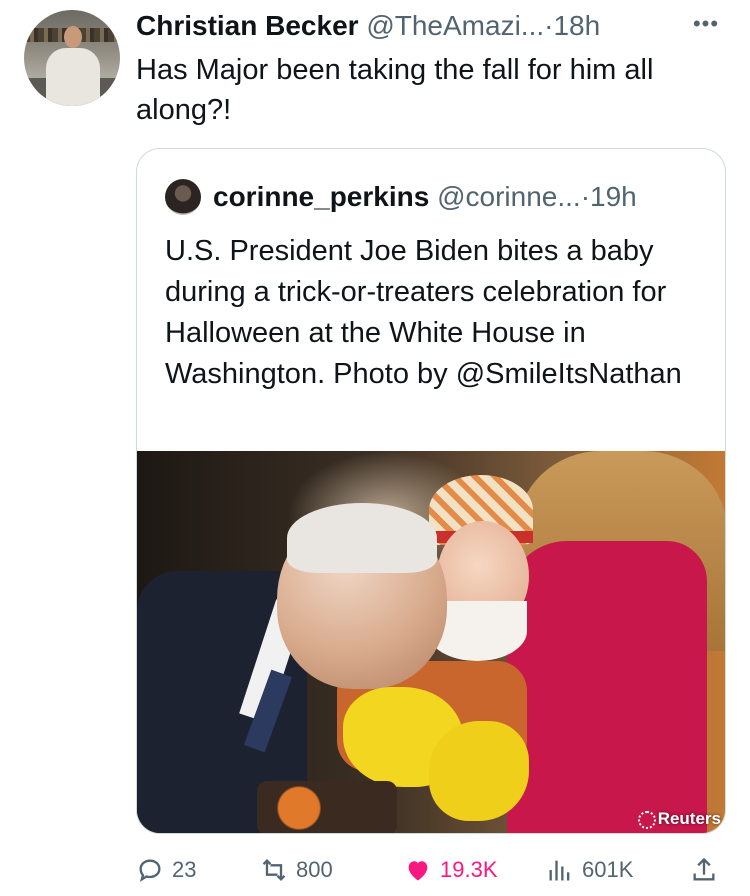  I want to click on more-icon: •••, so click(706, 25).